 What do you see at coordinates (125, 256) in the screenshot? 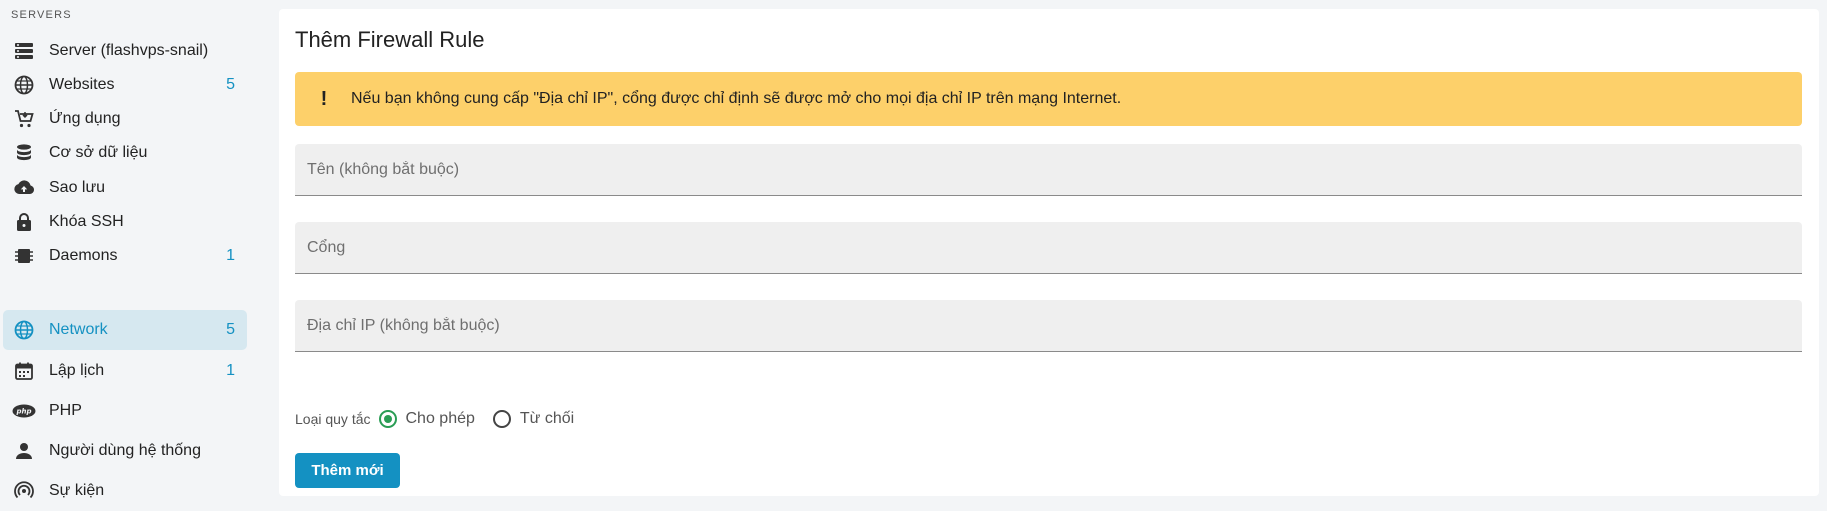
I see `sidebar-item-daemons: Daemons 1` at bounding box center [125, 256].